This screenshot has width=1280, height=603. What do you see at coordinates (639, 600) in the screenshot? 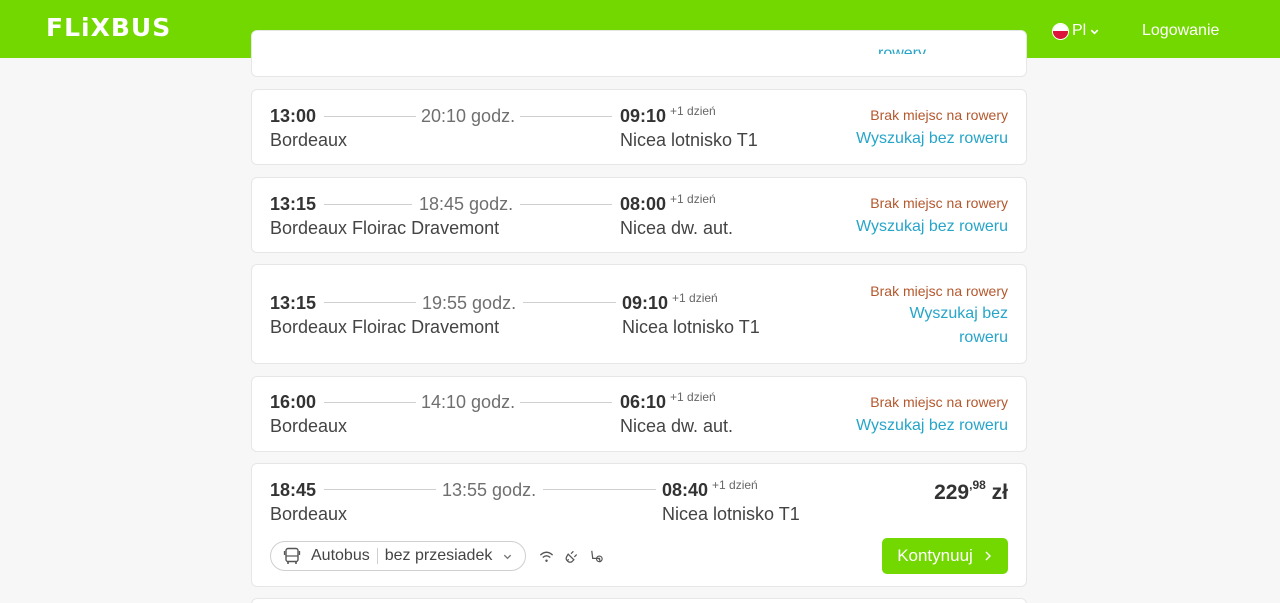
I see `ride-card-partial` at bounding box center [639, 600].